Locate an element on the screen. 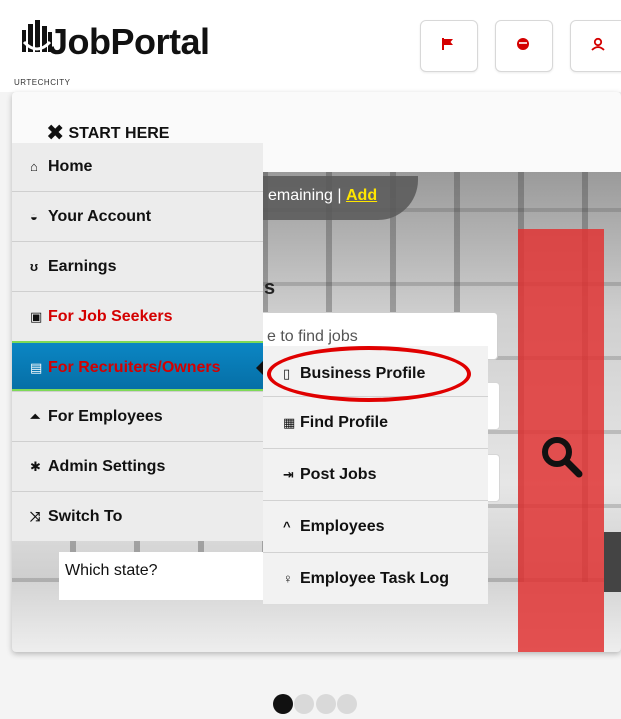 This screenshot has height=719, width=621. chevron-up-icon: ^ is located at coordinates (287, 526).